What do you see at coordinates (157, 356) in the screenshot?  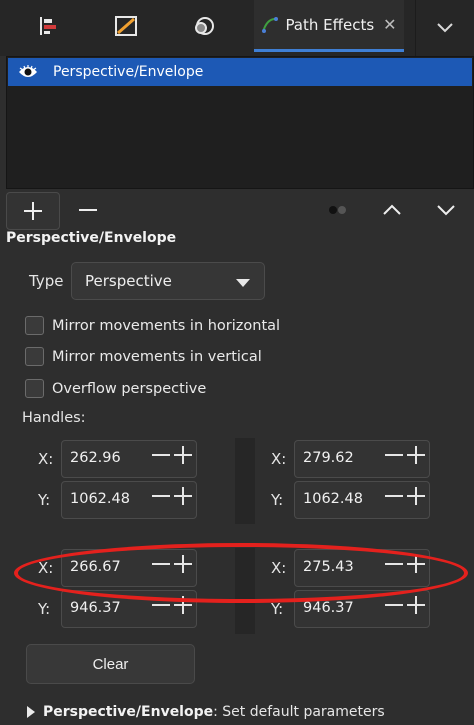 I see `checkbox-label: Mirror movements in vertical` at bounding box center [157, 356].